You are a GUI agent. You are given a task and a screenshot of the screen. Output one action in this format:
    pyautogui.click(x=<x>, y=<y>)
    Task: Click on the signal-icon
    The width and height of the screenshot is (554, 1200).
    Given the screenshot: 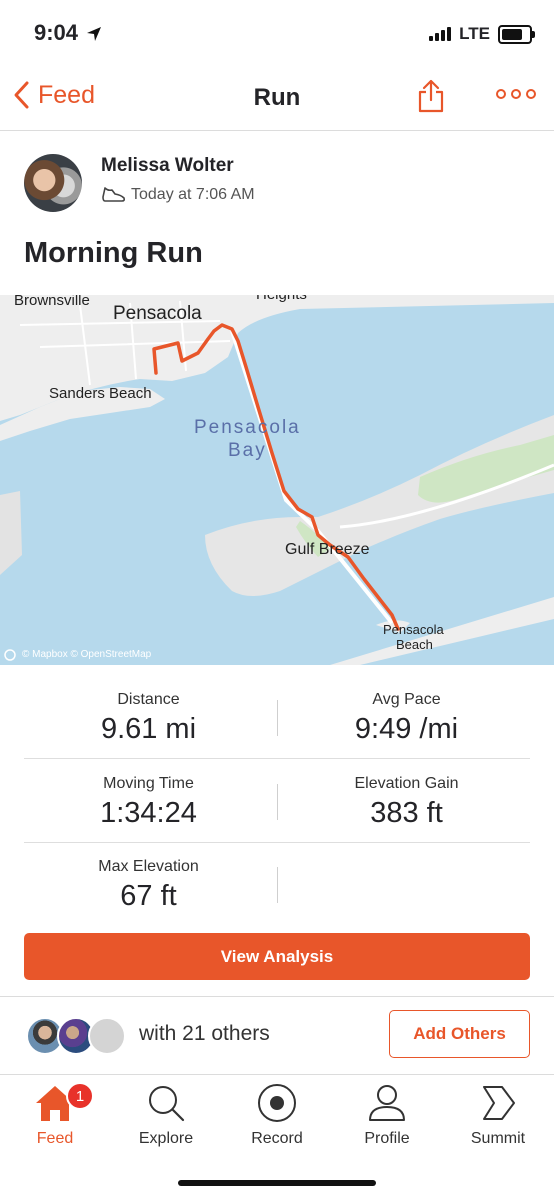 What is the action you would take?
    pyautogui.click(x=440, y=34)
    